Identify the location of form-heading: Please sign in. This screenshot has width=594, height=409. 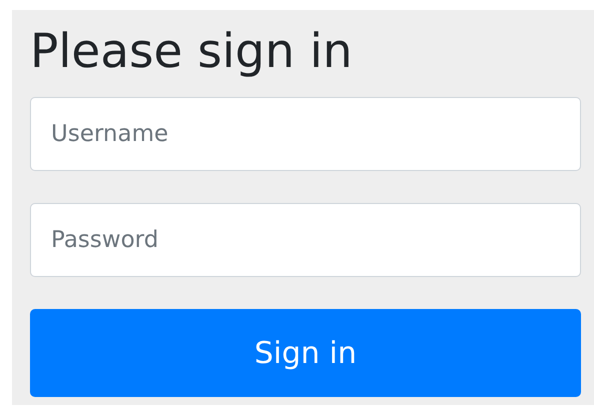
(192, 52).